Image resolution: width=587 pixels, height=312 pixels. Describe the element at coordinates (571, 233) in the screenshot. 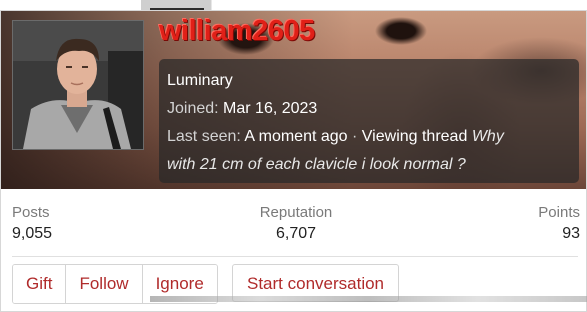

I see `stat-points-value: 93` at that location.